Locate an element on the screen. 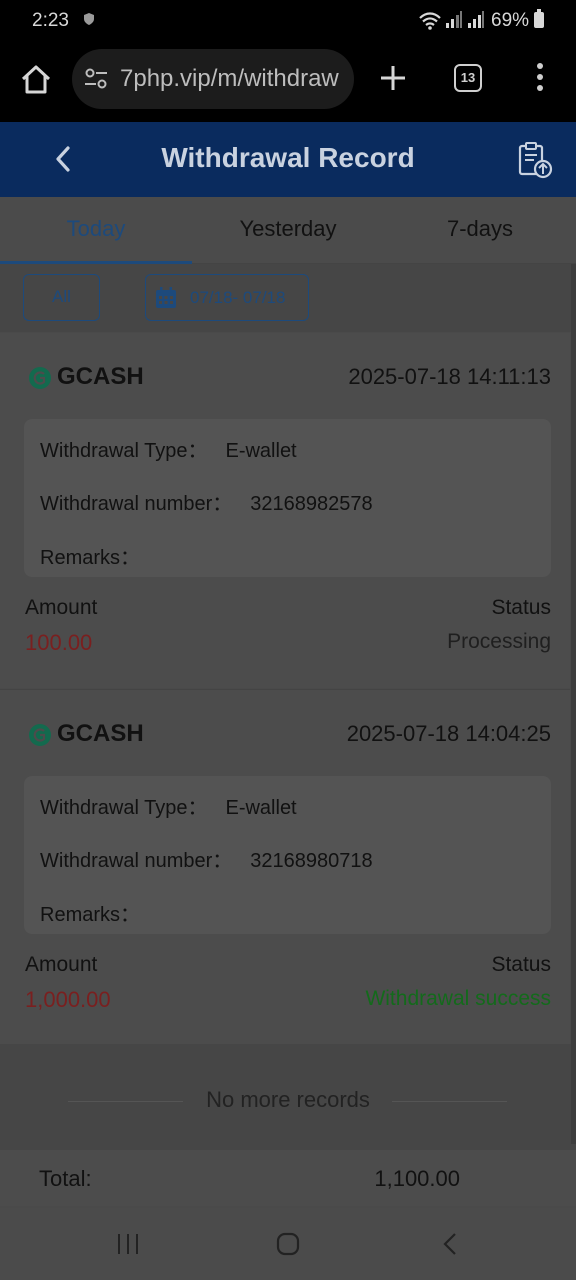 This screenshot has height=1280, width=576. status-time: 2:23 is located at coordinates (50, 20).